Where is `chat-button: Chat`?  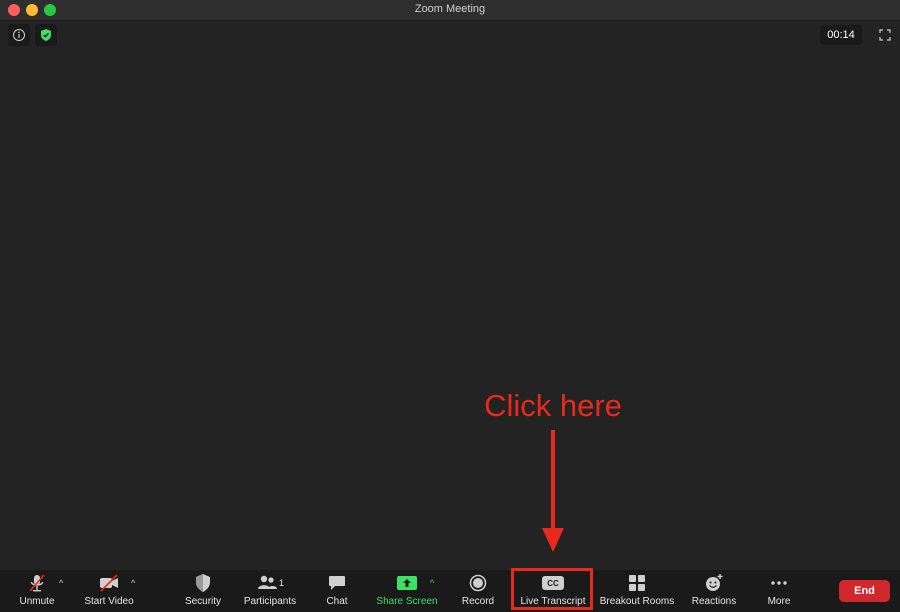 chat-button: Chat is located at coordinates (337, 591).